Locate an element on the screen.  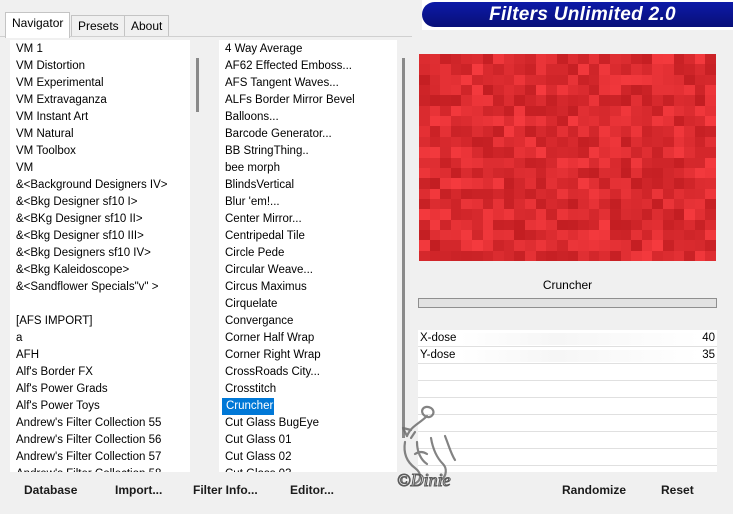
filter-list-item: BB StringThing.. is located at coordinates (264, 151).